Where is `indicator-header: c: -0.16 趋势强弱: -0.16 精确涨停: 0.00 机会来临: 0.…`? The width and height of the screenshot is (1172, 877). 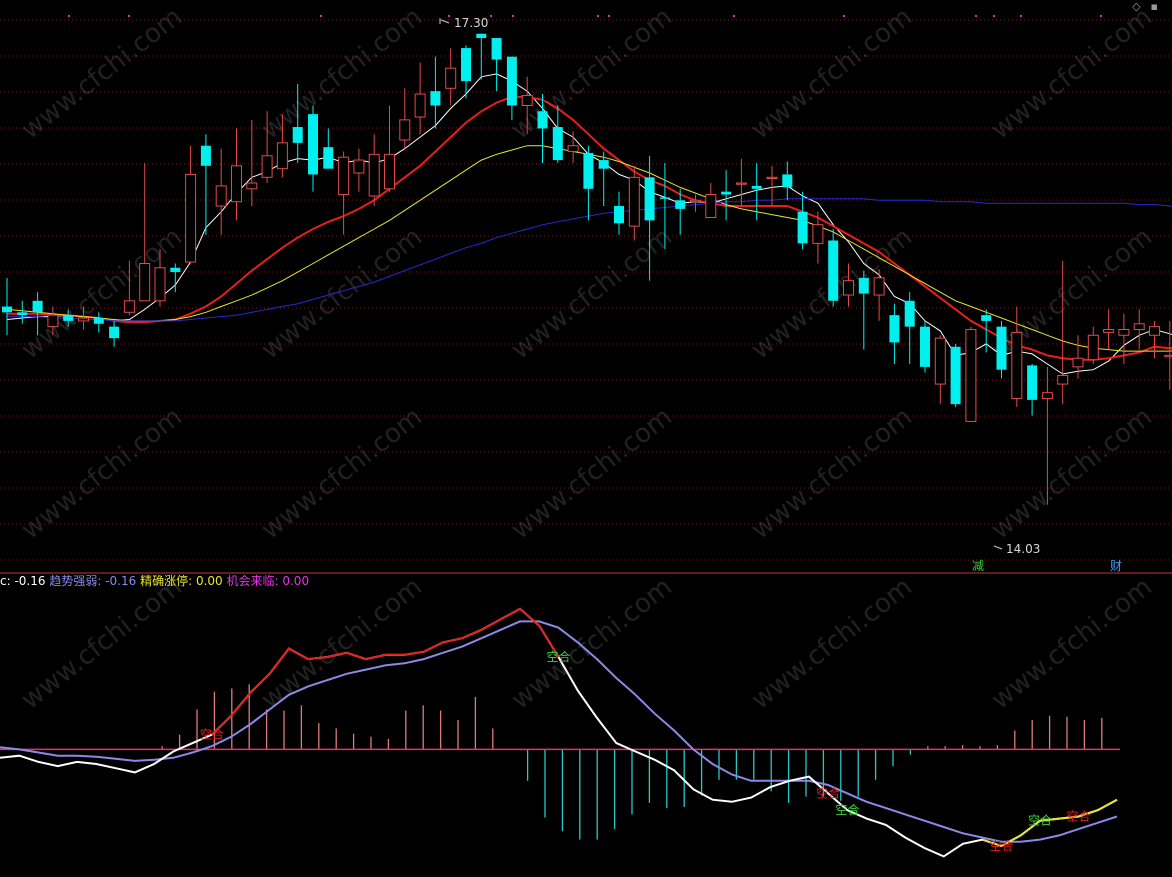
indicator-header: c: -0.16 趋势强弱: -0.16 精确涨停: 0.00 机会来临: 0.… is located at coordinates (154, 581).